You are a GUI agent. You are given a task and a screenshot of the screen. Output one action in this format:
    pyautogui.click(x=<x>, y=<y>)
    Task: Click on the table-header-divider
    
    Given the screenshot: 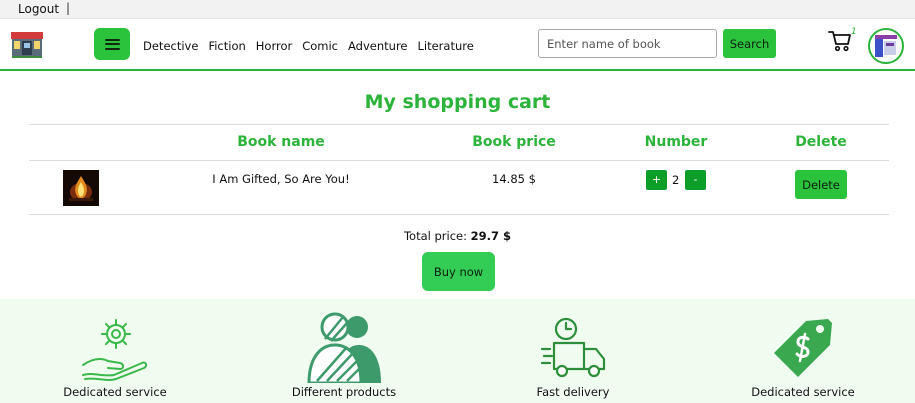 What is the action you would take?
    pyautogui.click(x=459, y=160)
    